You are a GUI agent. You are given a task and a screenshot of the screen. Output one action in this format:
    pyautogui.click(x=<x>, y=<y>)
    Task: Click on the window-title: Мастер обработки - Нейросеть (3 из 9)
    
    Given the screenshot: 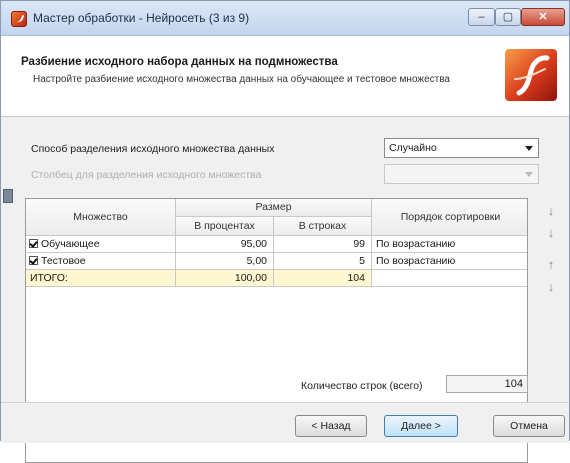 What is the action you would take?
    pyautogui.click(x=141, y=18)
    